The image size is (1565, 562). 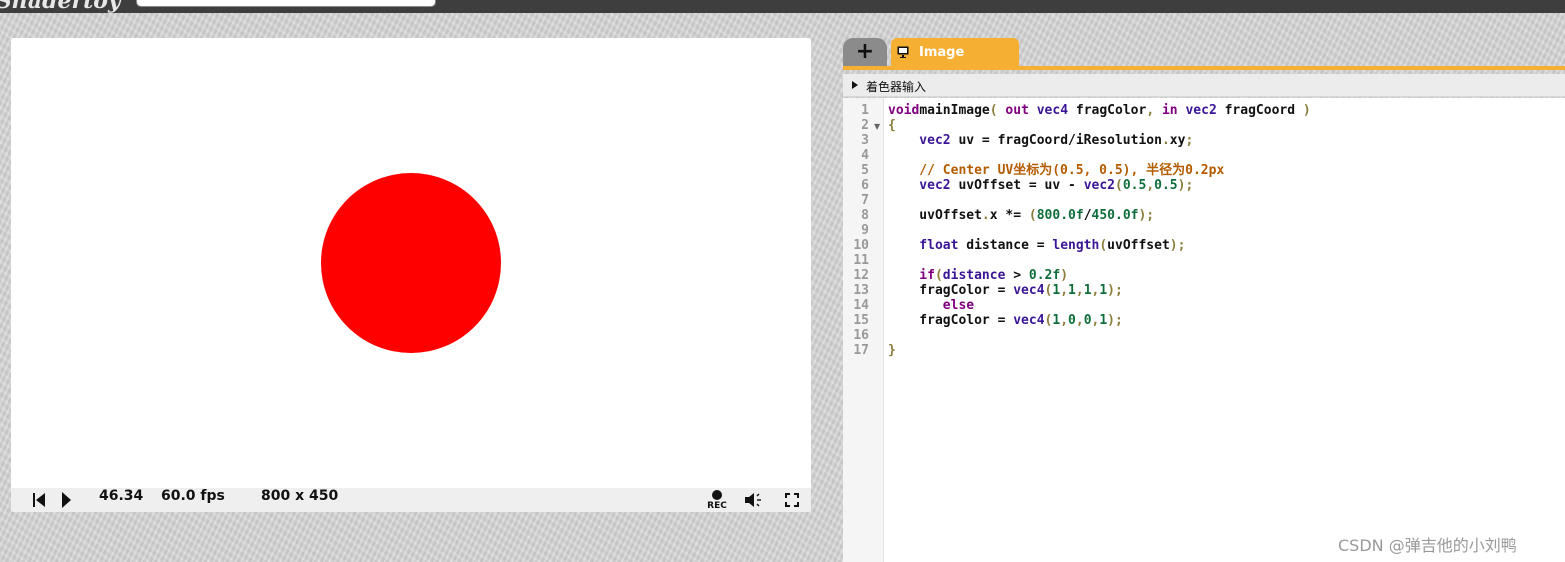 I want to click on code-line: {, so click(x=892, y=125).